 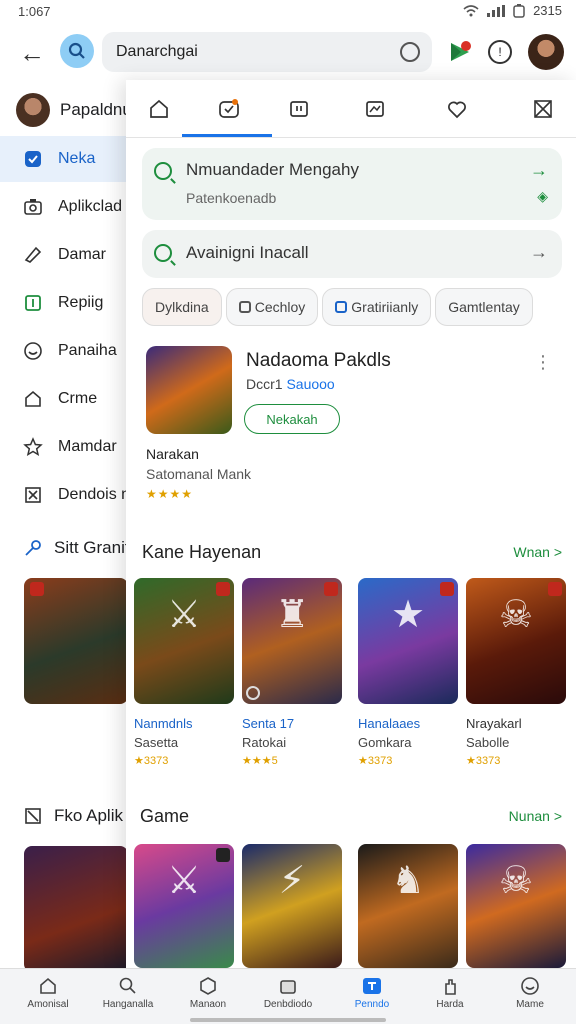 I want to click on tag-filled-icon, so click(x=372, y=986).